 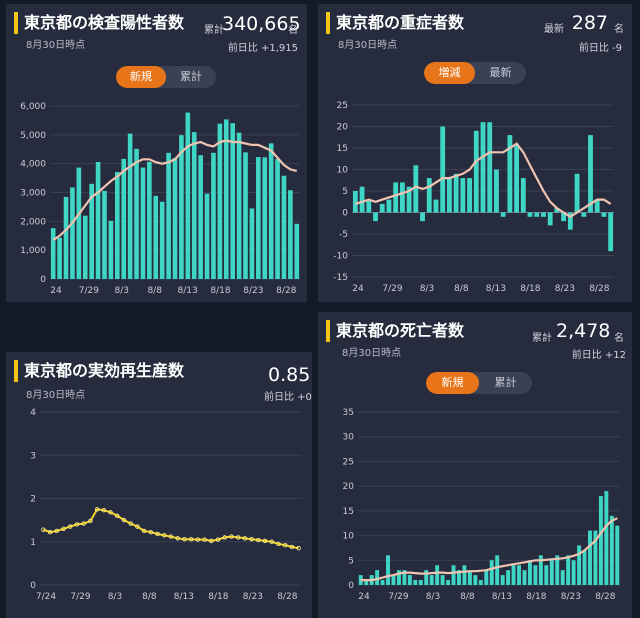 What do you see at coordinates (343, 128) in the screenshot?
I see `y-tick-label: 20` at bounding box center [343, 128].